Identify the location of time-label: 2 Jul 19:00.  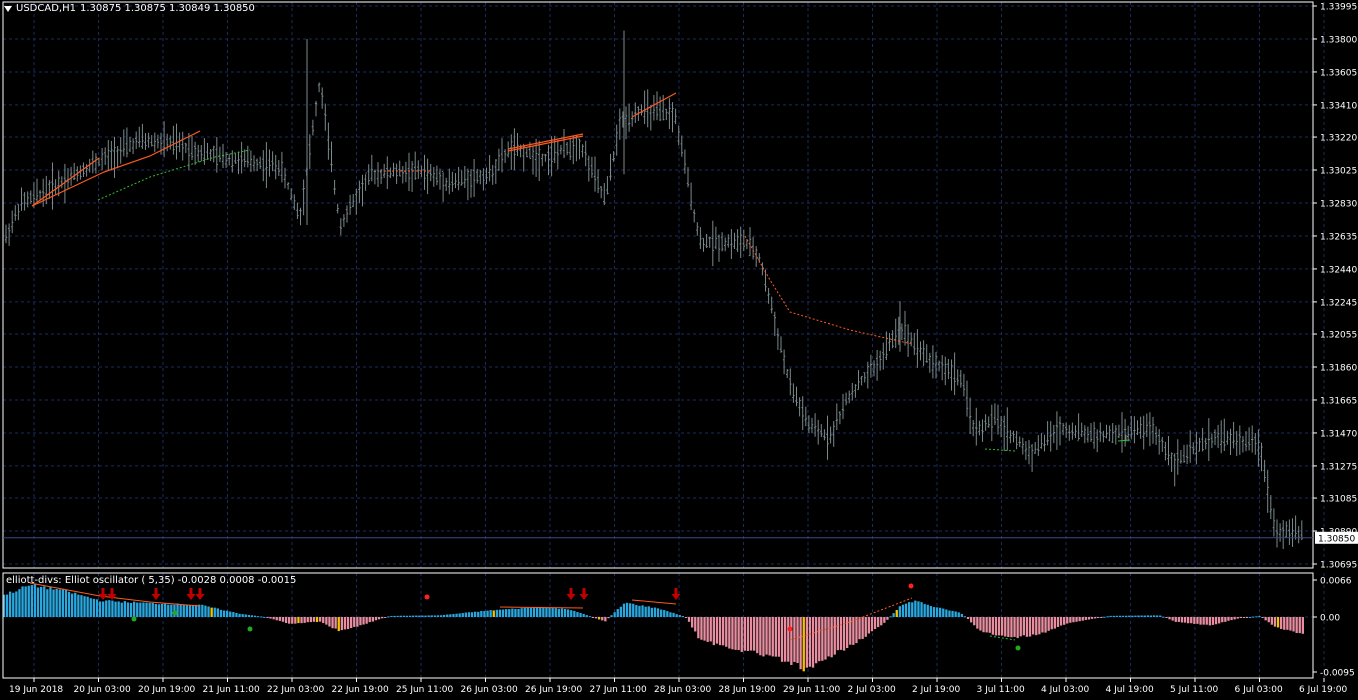
(936, 690).